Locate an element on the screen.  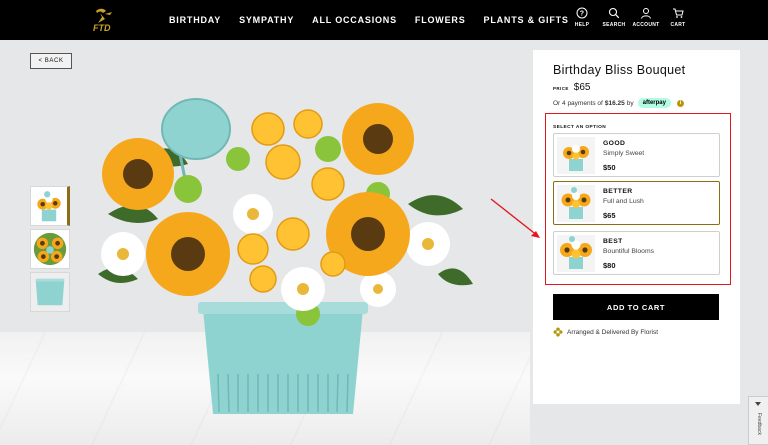
option-best-price: $80 is located at coordinates (609, 265).